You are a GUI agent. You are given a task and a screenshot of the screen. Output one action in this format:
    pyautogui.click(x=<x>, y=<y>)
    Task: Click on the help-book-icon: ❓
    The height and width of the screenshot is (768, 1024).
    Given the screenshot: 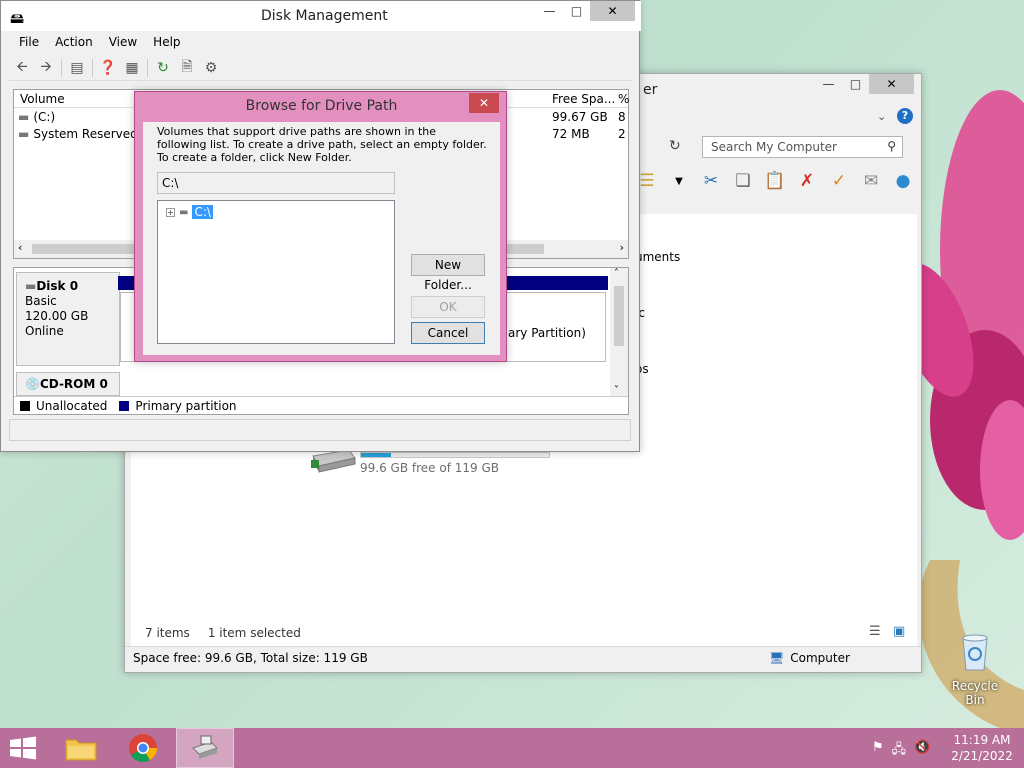 What is the action you would take?
    pyautogui.click(x=108, y=68)
    